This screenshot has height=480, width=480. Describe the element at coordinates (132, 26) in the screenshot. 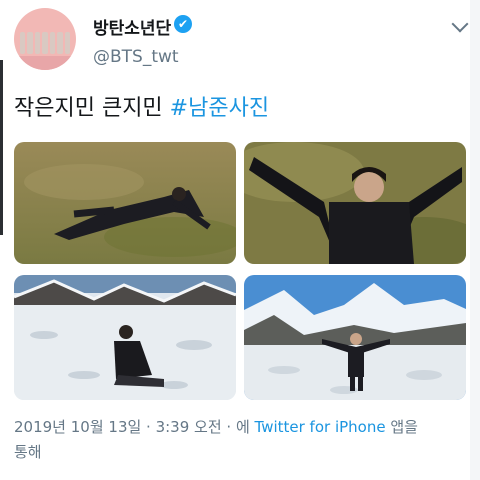

I see `display-name: 방탄소년단` at that location.